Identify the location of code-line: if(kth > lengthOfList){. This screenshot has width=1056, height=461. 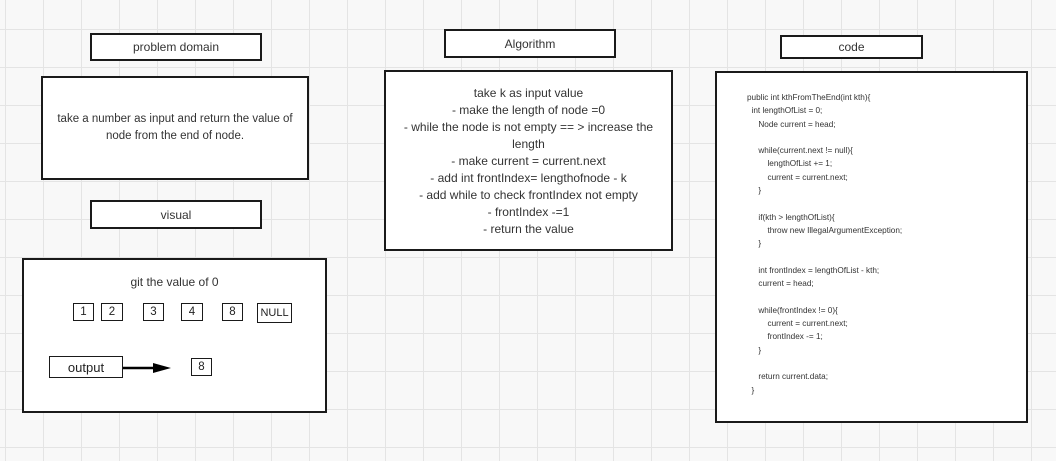
(791, 217).